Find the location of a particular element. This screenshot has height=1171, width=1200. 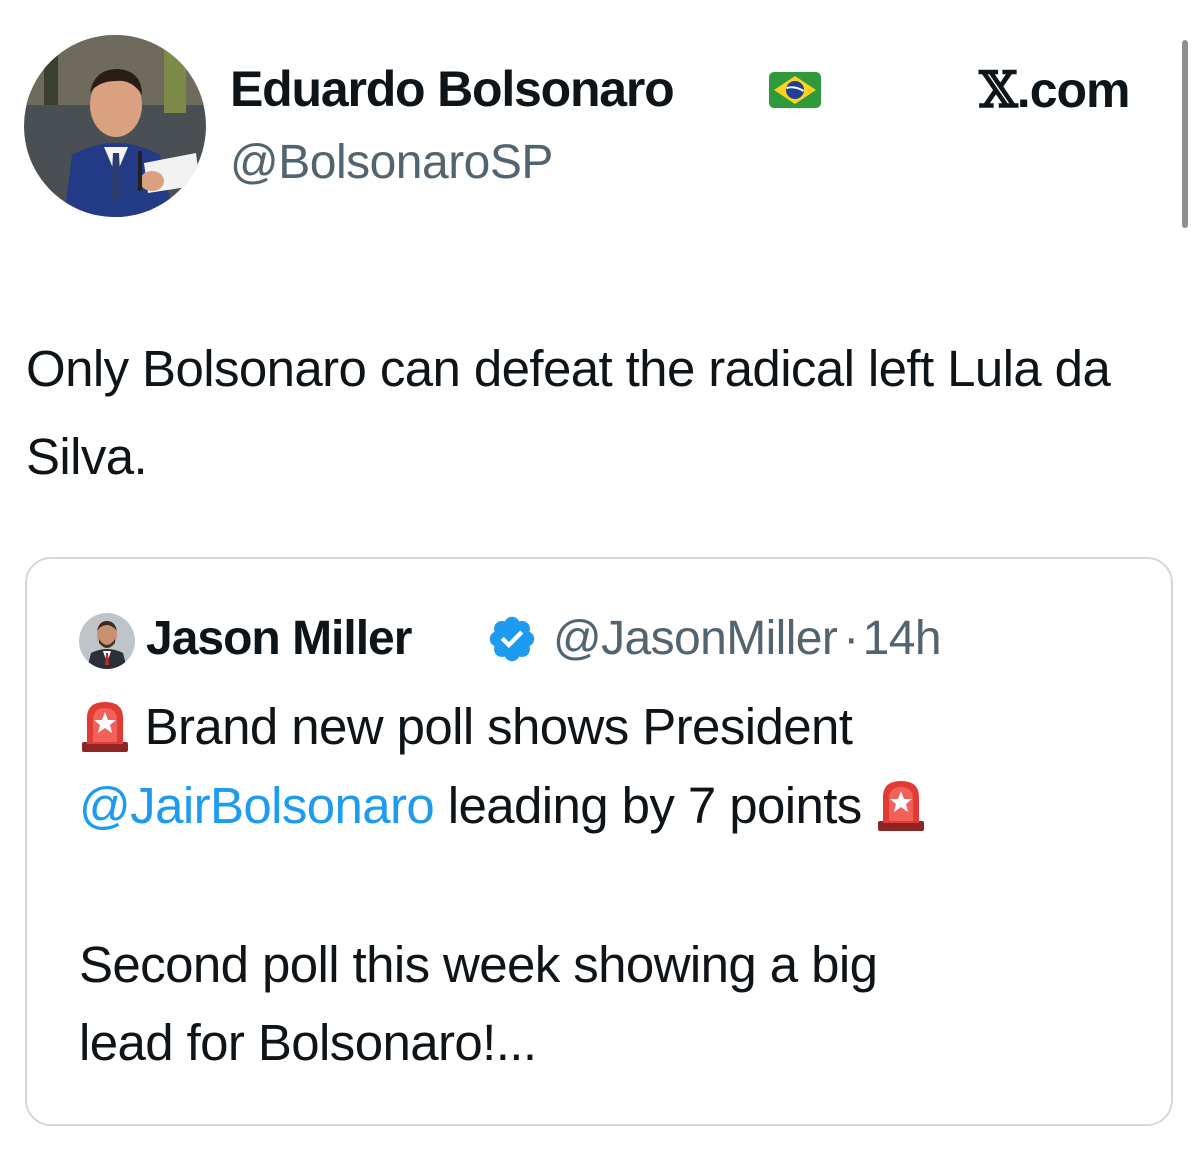

quoted-text-line-2: @JairBolsonaro leading by 7 points is located at coordinates (503, 806).